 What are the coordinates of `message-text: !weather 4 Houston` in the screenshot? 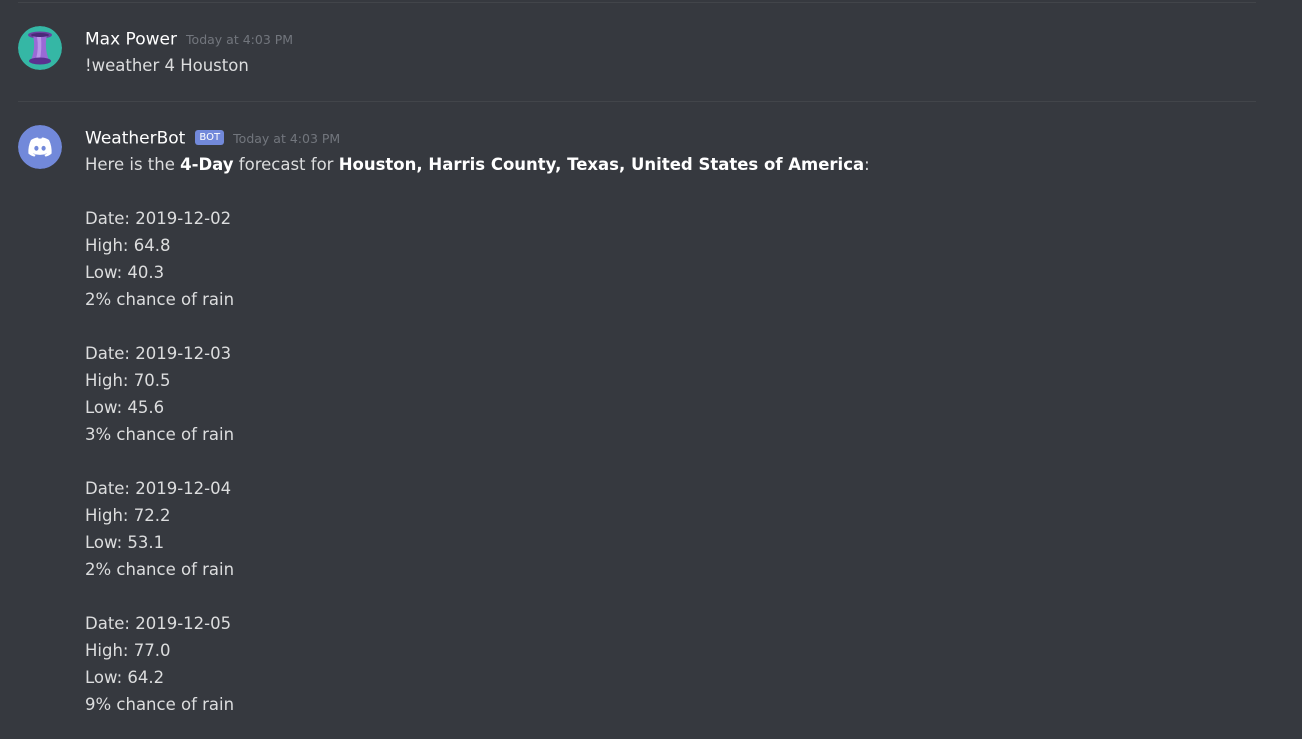 It's located at (167, 65).